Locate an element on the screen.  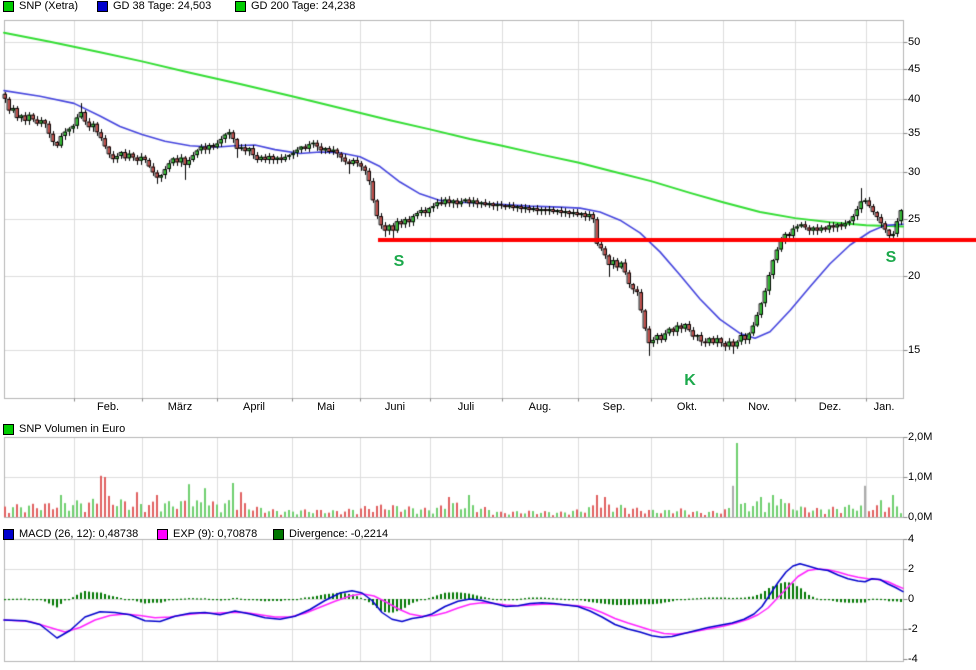
month-axis-label: Juni is located at coordinates (395, 407).